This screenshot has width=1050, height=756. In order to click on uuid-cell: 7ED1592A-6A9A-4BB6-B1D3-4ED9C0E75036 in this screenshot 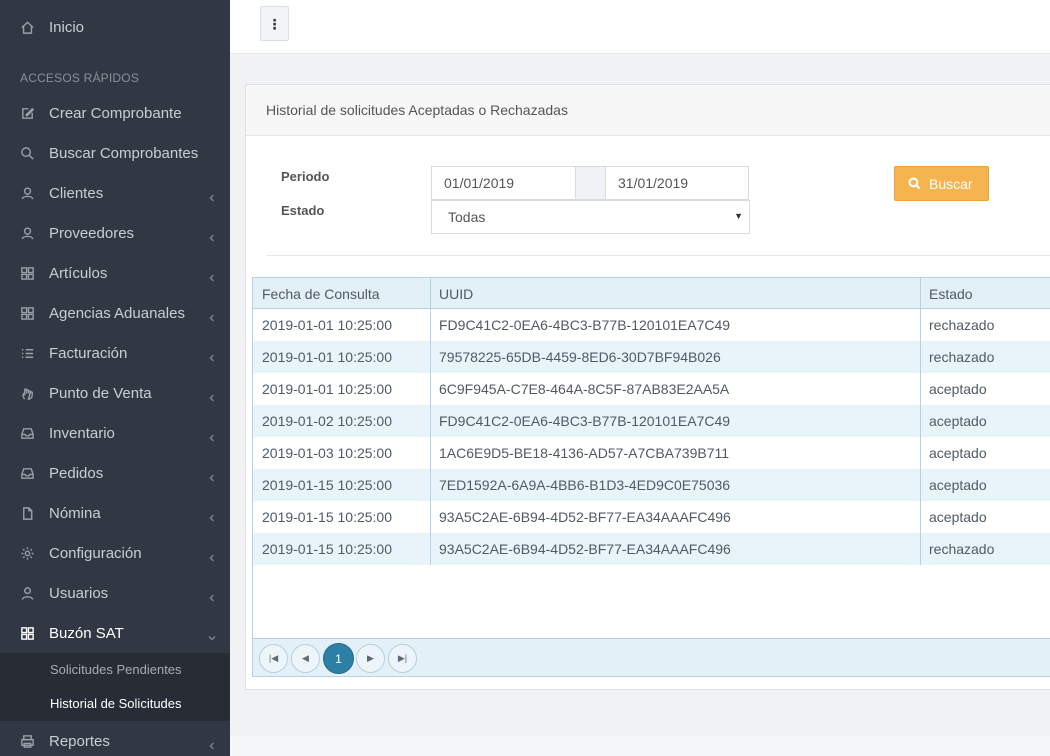, I will do `click(585, 485)`.